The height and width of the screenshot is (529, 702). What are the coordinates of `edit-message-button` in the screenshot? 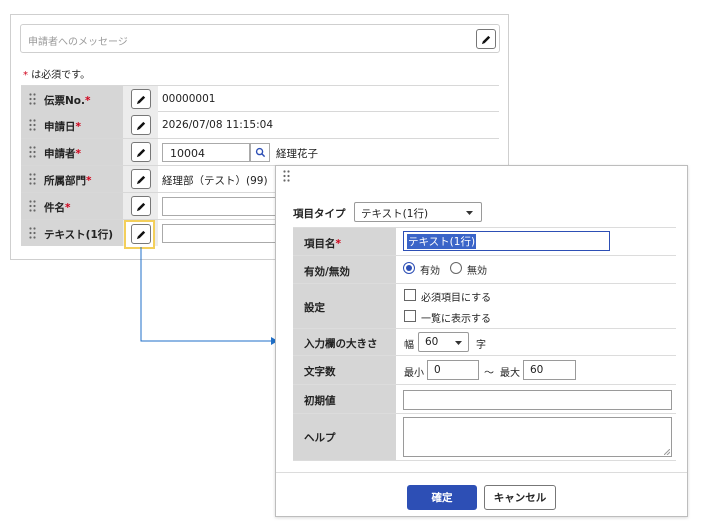 It's located at (486, 39).